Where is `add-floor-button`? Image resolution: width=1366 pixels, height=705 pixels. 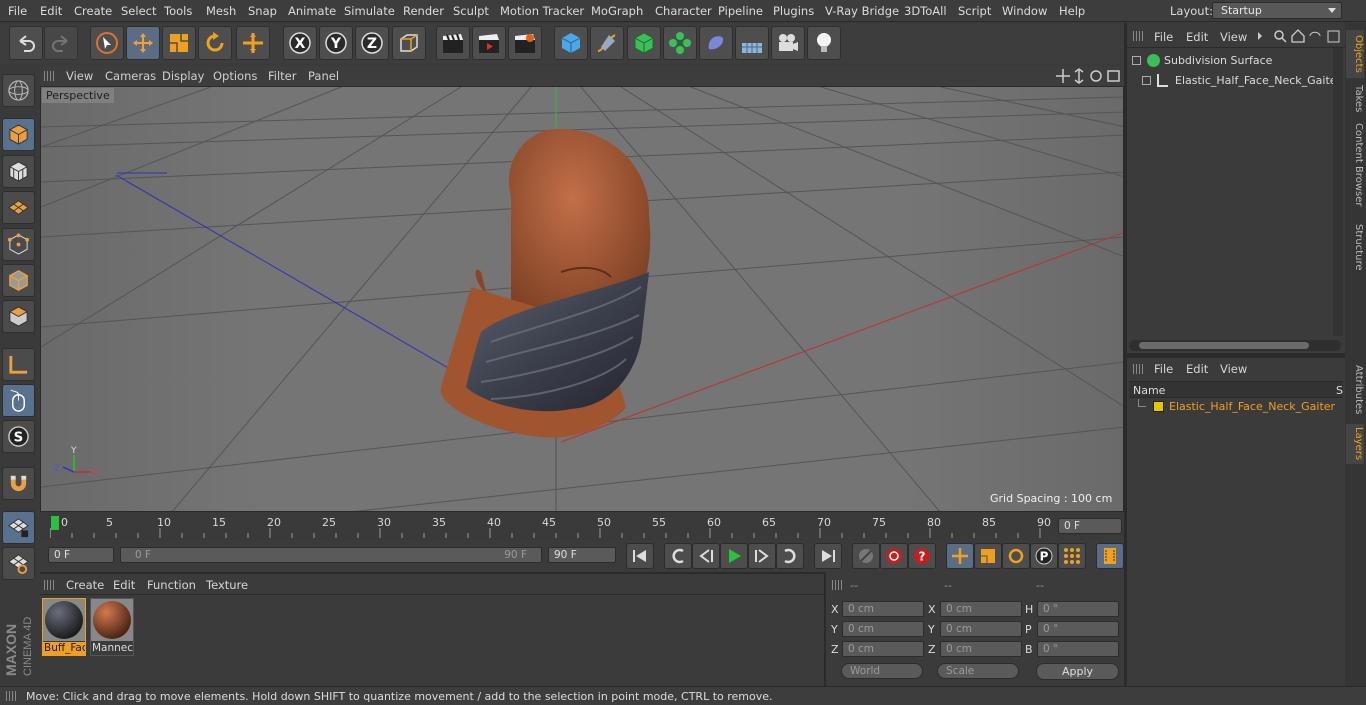
add-floor-button is located at coordinates (752, 43).